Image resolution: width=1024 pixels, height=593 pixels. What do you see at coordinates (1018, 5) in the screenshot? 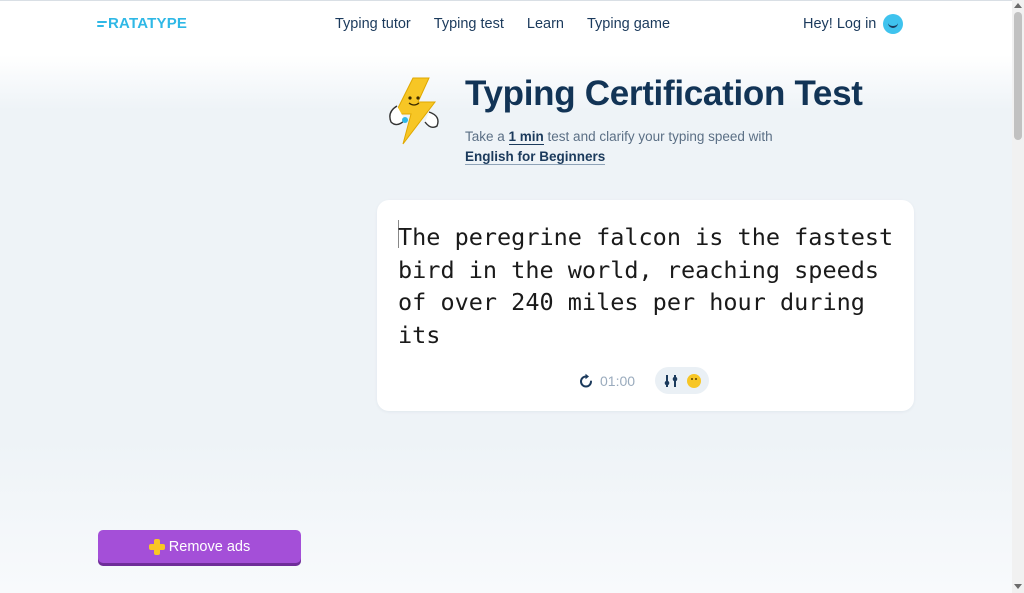
I see `scroll-up-arrow-icon` at bounding box center [1018, 5].